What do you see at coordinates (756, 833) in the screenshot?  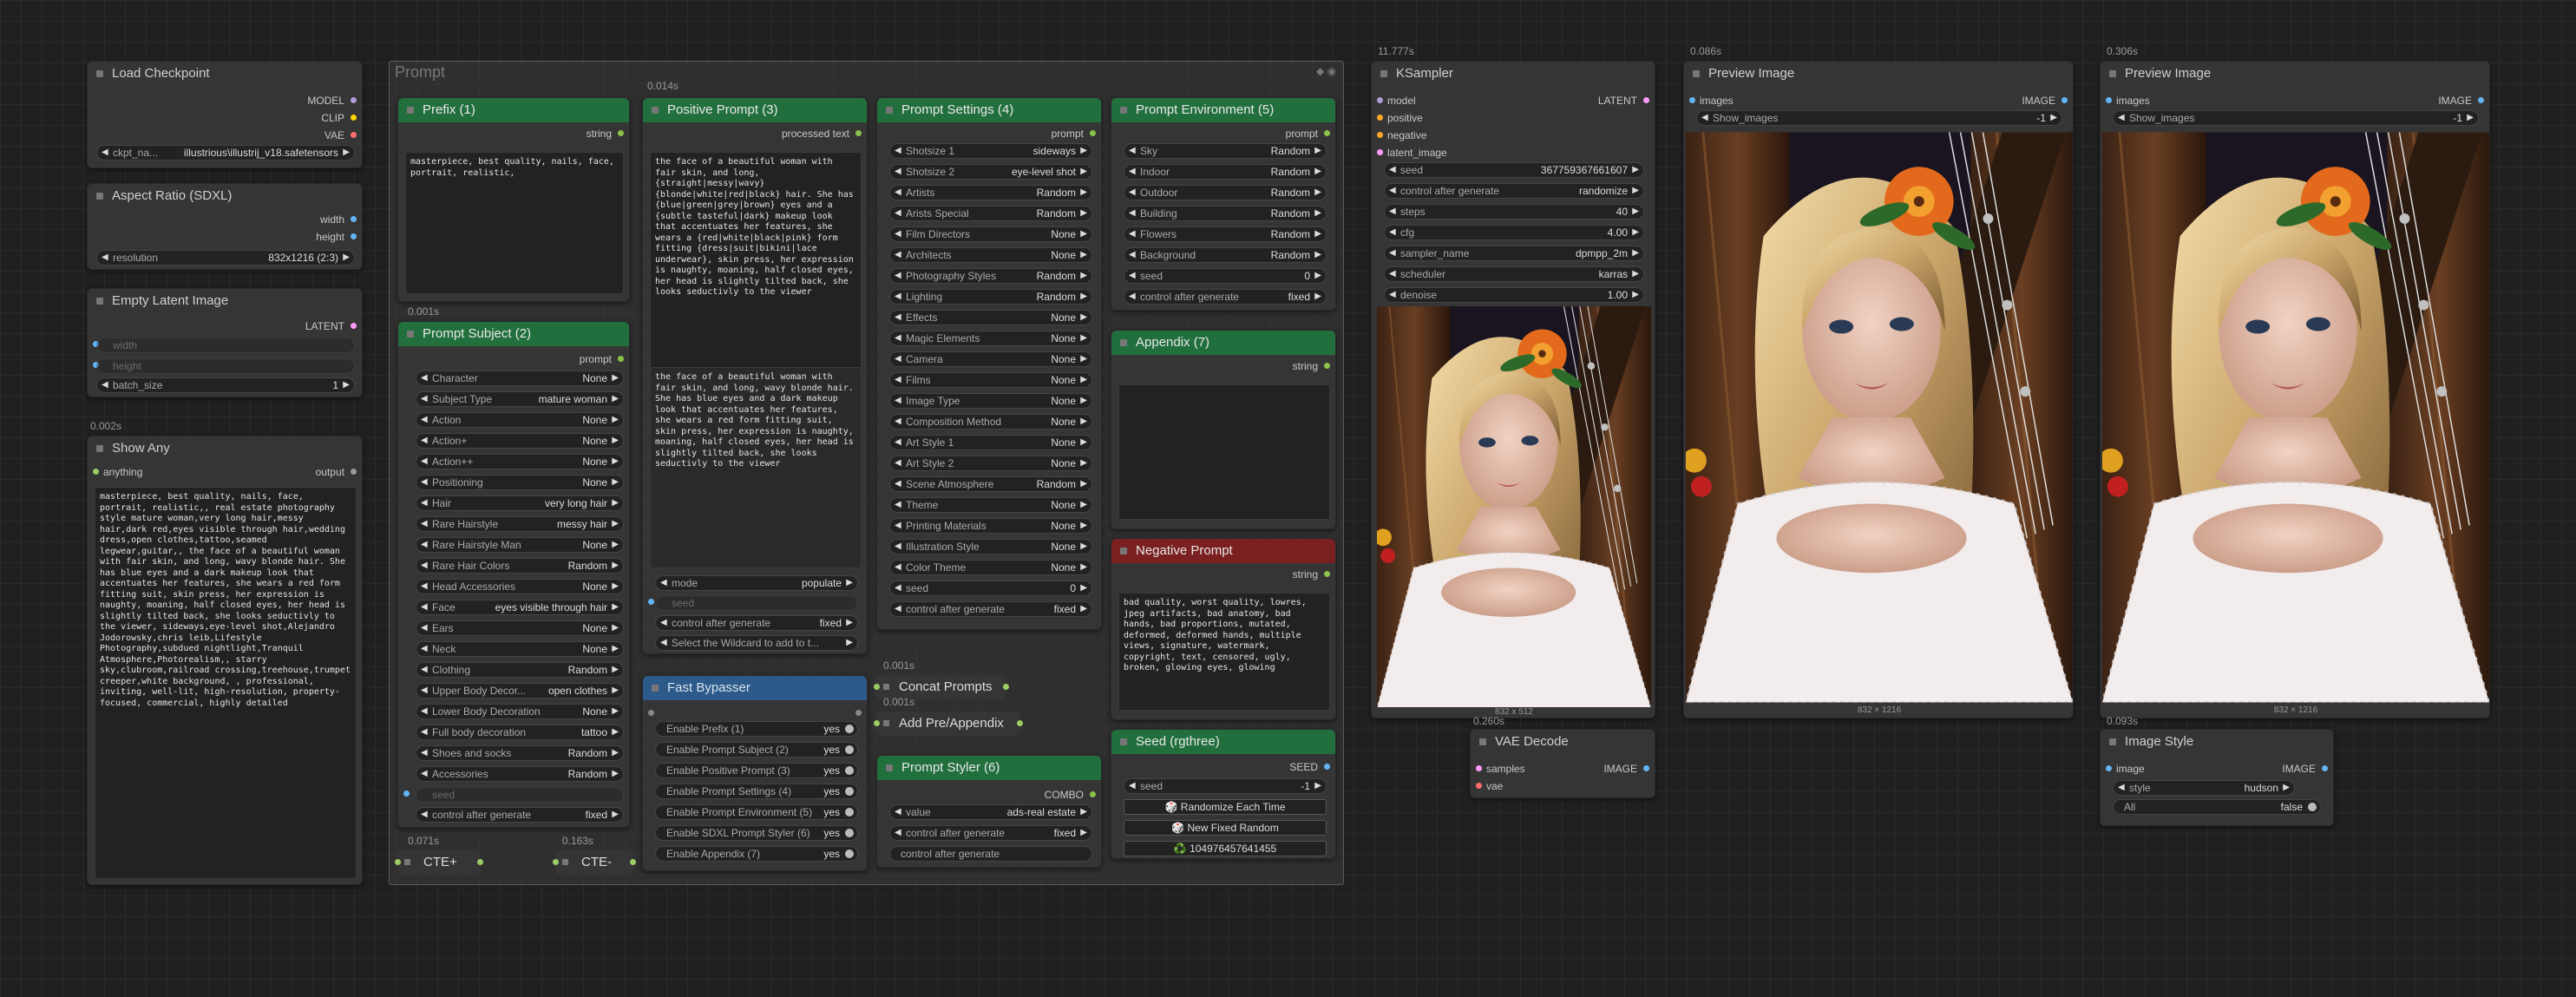 I see `bypass-toggle-5: Enable SDXL Prompt Styler (6) yes` at bounding box center [756, 833].